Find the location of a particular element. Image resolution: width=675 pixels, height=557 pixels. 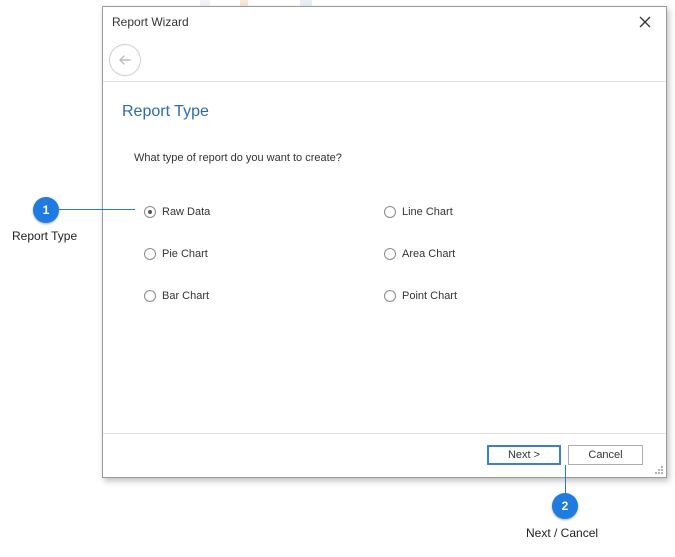

close-button is located at coordinates (645, 22).